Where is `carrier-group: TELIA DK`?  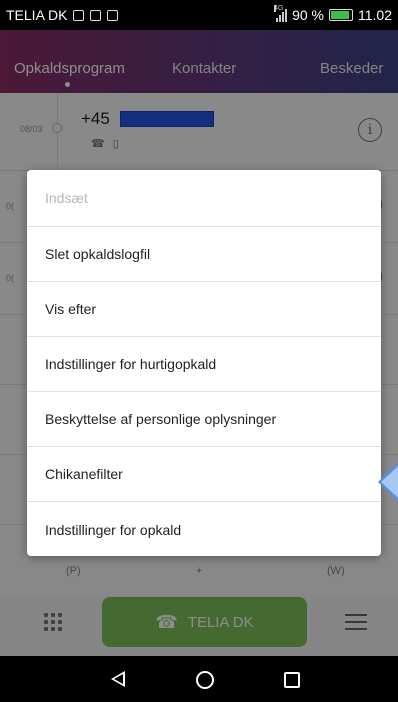 carrier-group: TELIA DK is located at coordinates (62, 15).